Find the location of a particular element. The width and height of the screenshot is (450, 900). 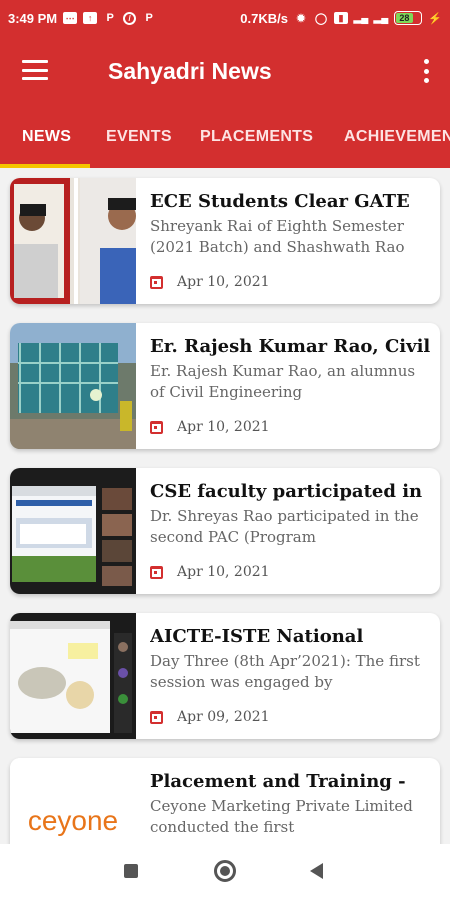

recents-square-icon is located at coordinates (131, 871).